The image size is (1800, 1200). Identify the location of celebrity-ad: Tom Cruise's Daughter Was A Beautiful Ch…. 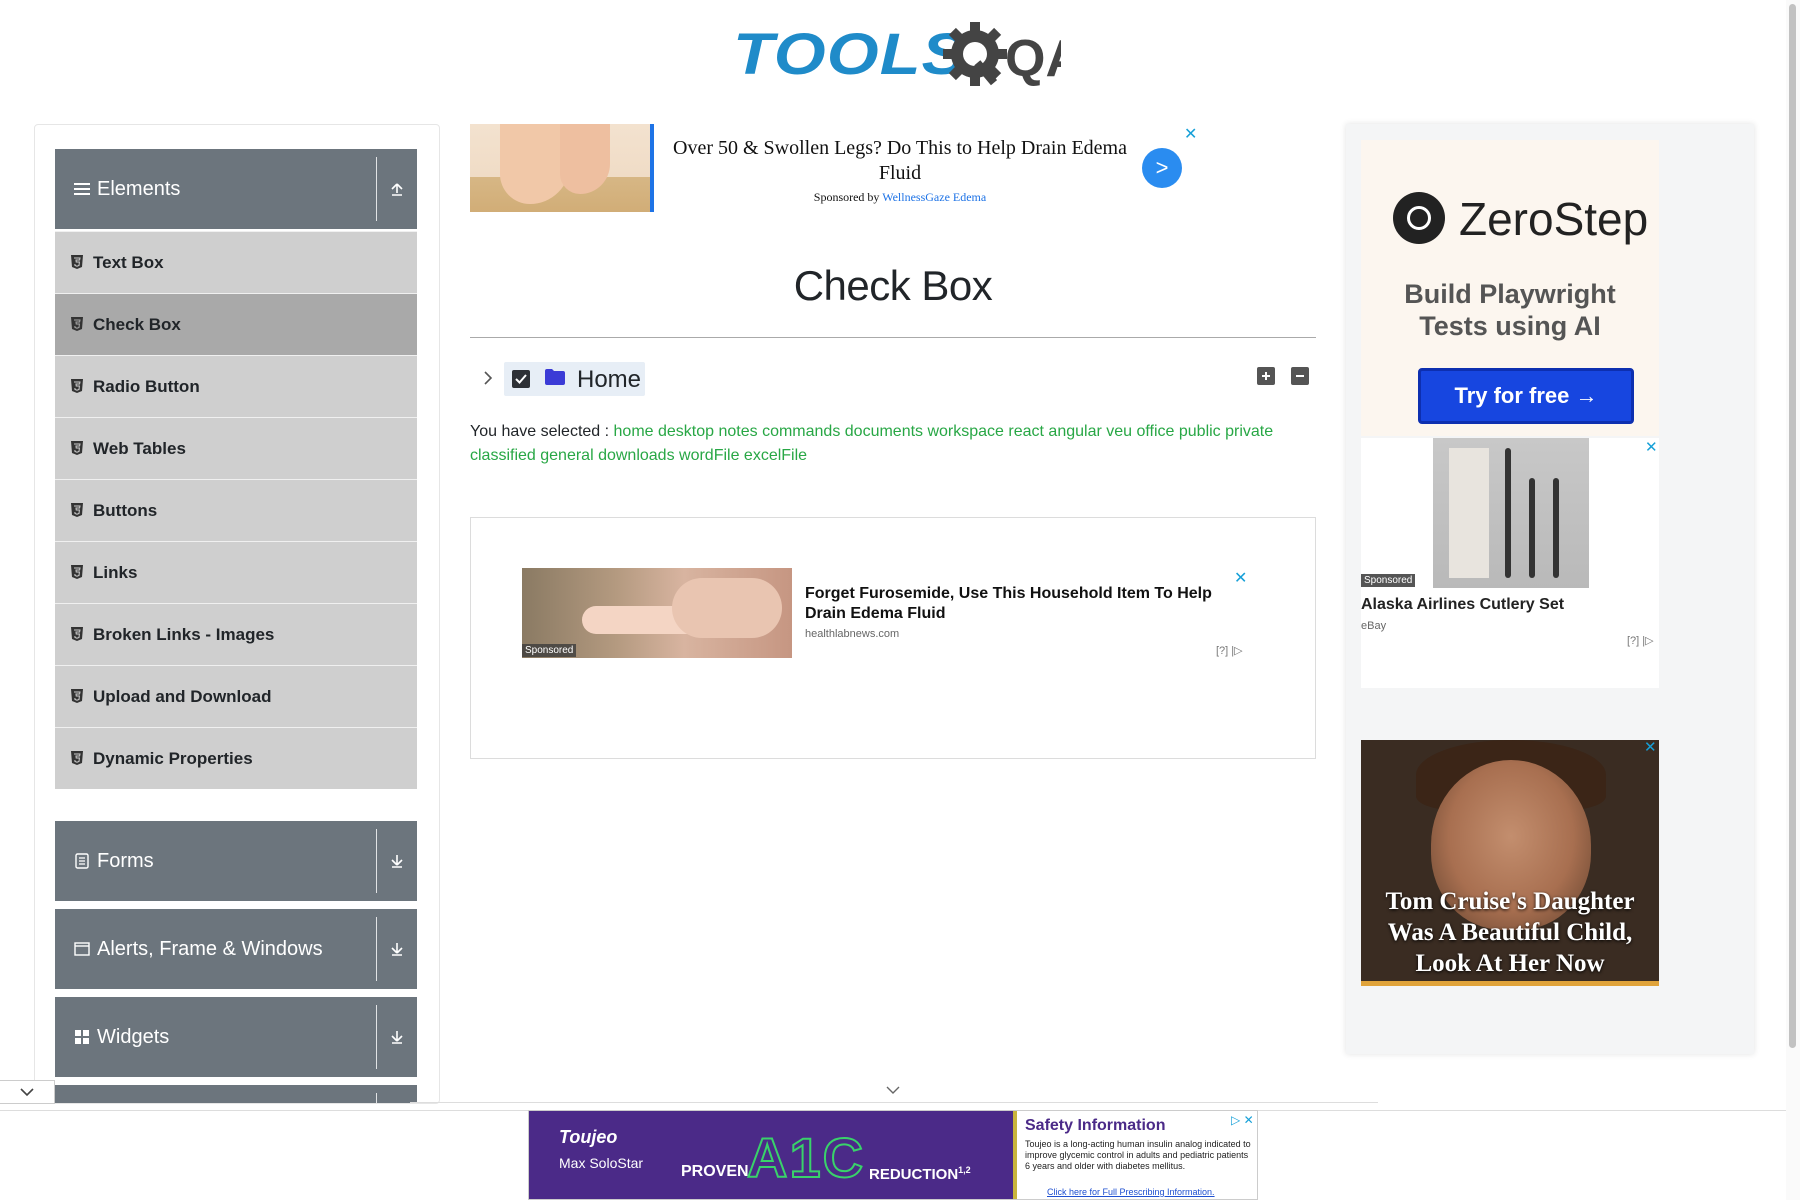
(1510, 863).